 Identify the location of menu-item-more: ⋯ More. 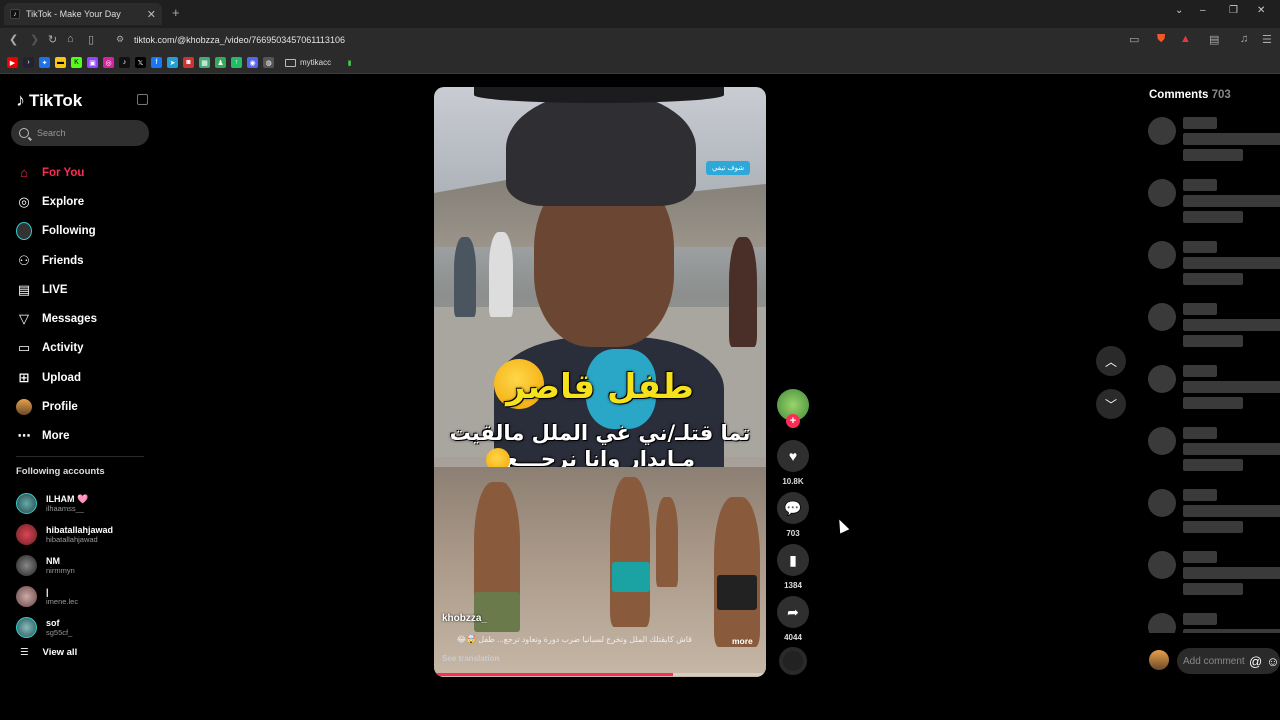
(86, 436).